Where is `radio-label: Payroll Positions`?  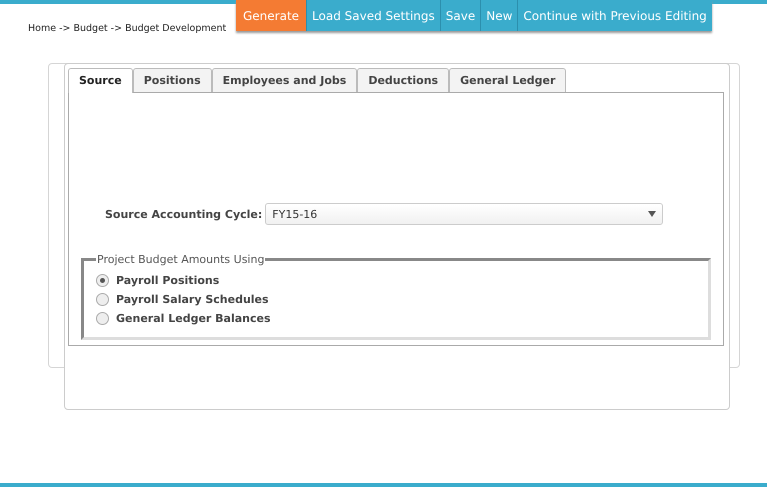 radio-label: Payroll Positions is located at coordinates (168, 280).